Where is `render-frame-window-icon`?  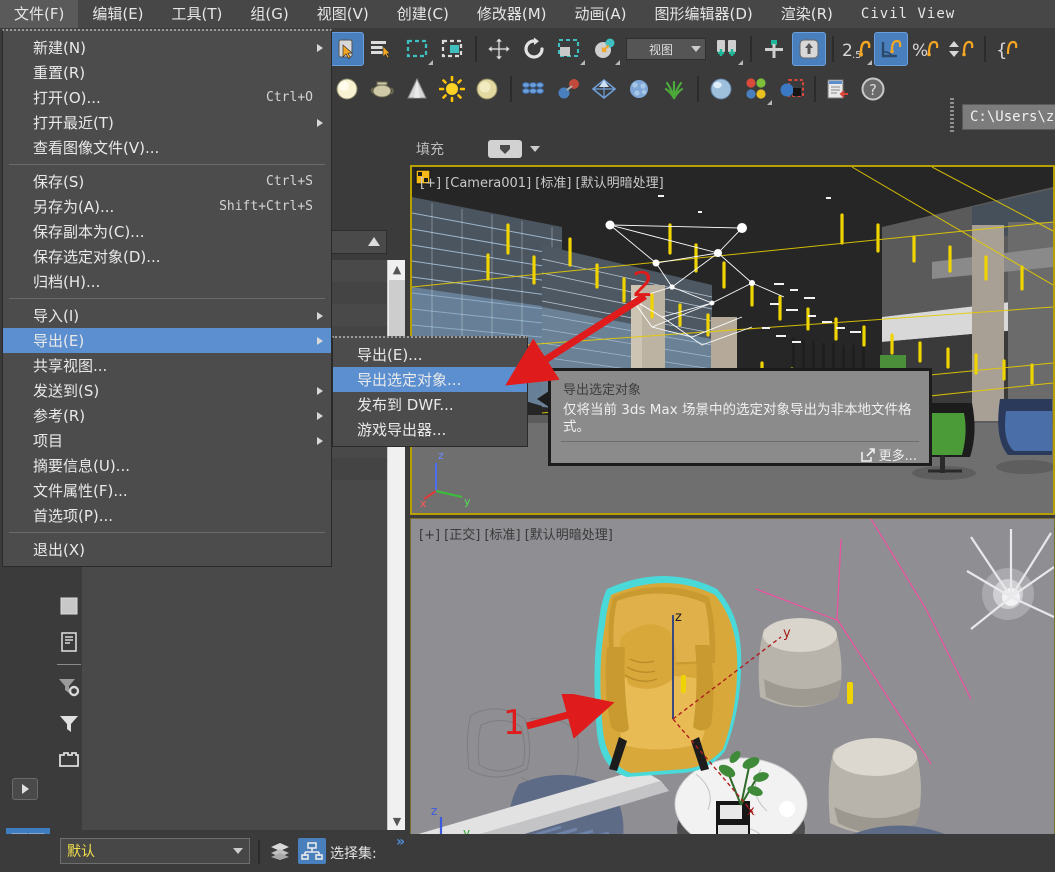 render-frame-window-icon is located at coordinates (791, 89).